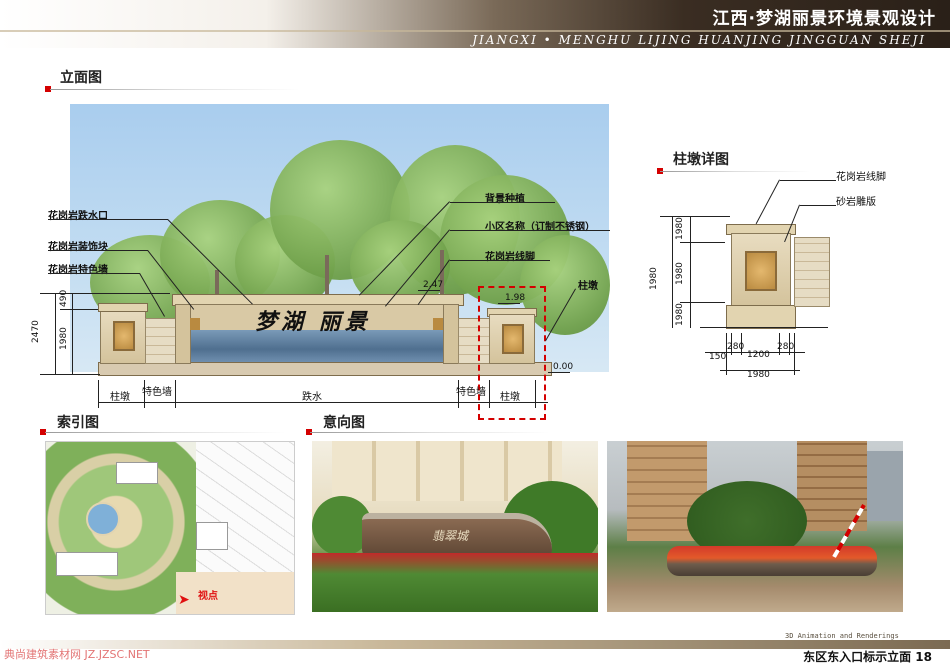 The height and width of the screenshot is (671, 950). What do you see at coordinates (505, 199) in the screenshot?
I see `callout-background-planting: 背景种植` at bounding box center [505, 199].